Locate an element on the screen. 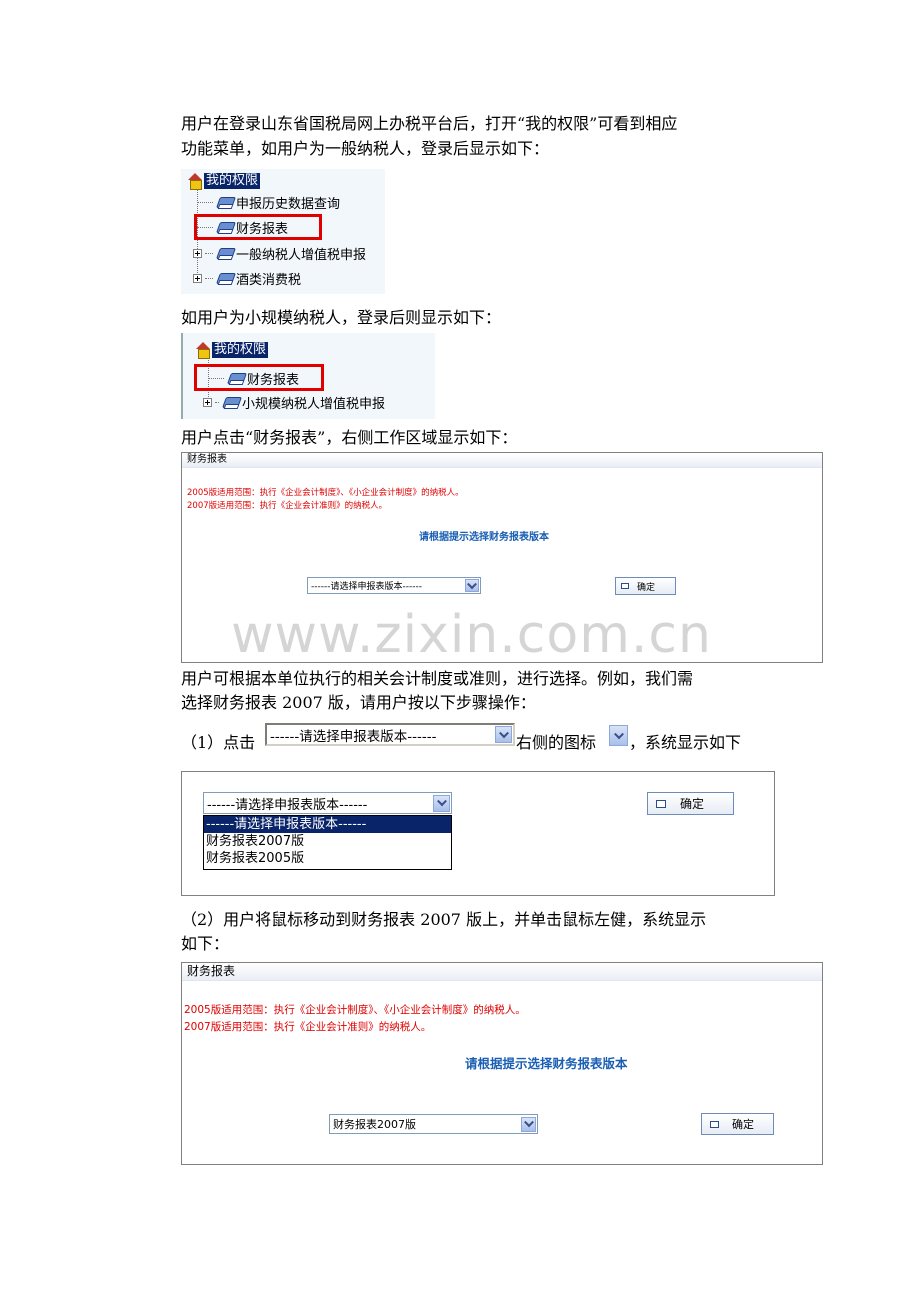 Image resolution: width=920 pixels, height=1302 pixels. tree-item-liquor-tax: 酒类消费税 is located at coordinates (247, 278).